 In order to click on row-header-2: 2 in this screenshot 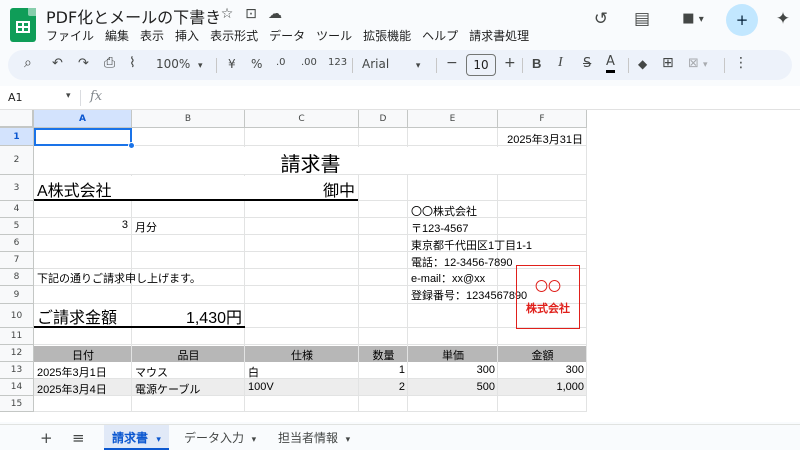, I will do `click(17, 160)`.